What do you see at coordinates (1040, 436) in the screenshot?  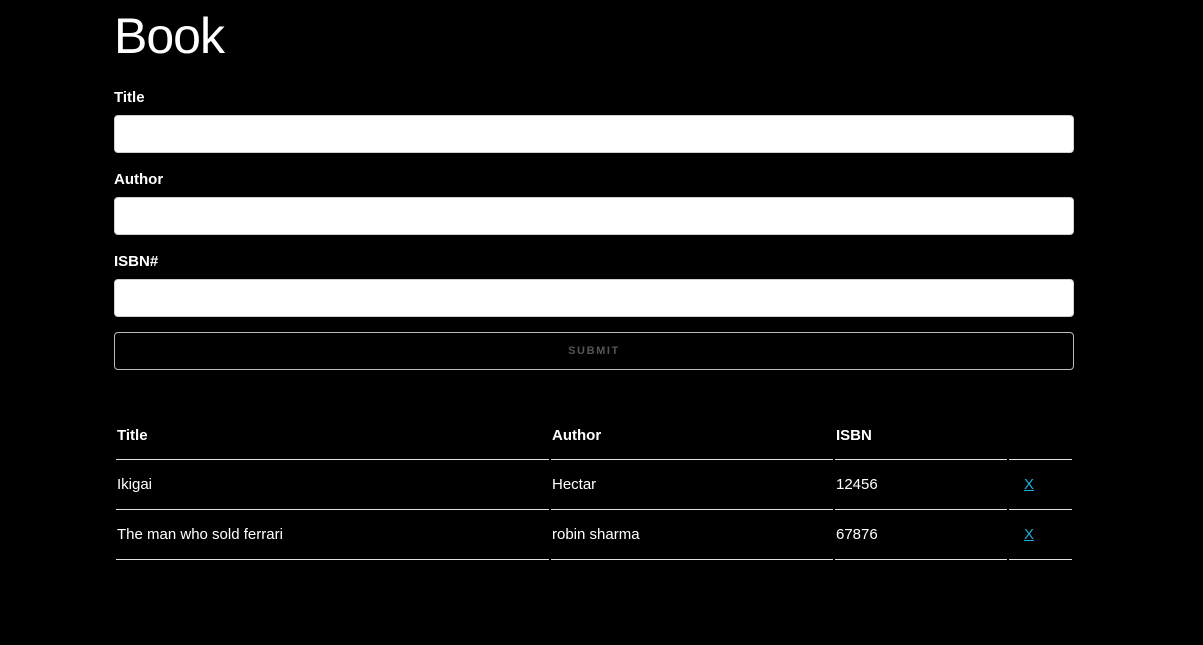 I see `column-header-actions` at bounding box center [1040, 436].